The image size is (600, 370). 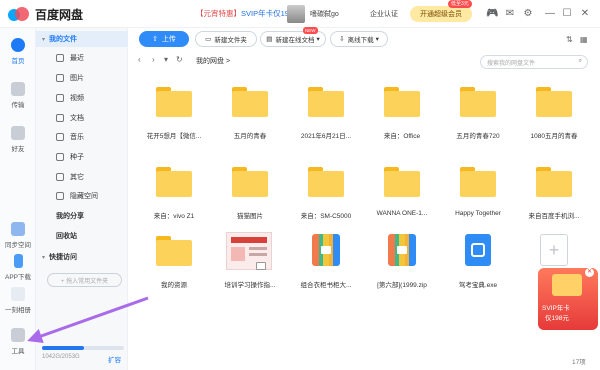 What do you see at coordinates (492, 14) in the screenshot?
I see `game-icon: 🎮` at bounding box center [492, 14].